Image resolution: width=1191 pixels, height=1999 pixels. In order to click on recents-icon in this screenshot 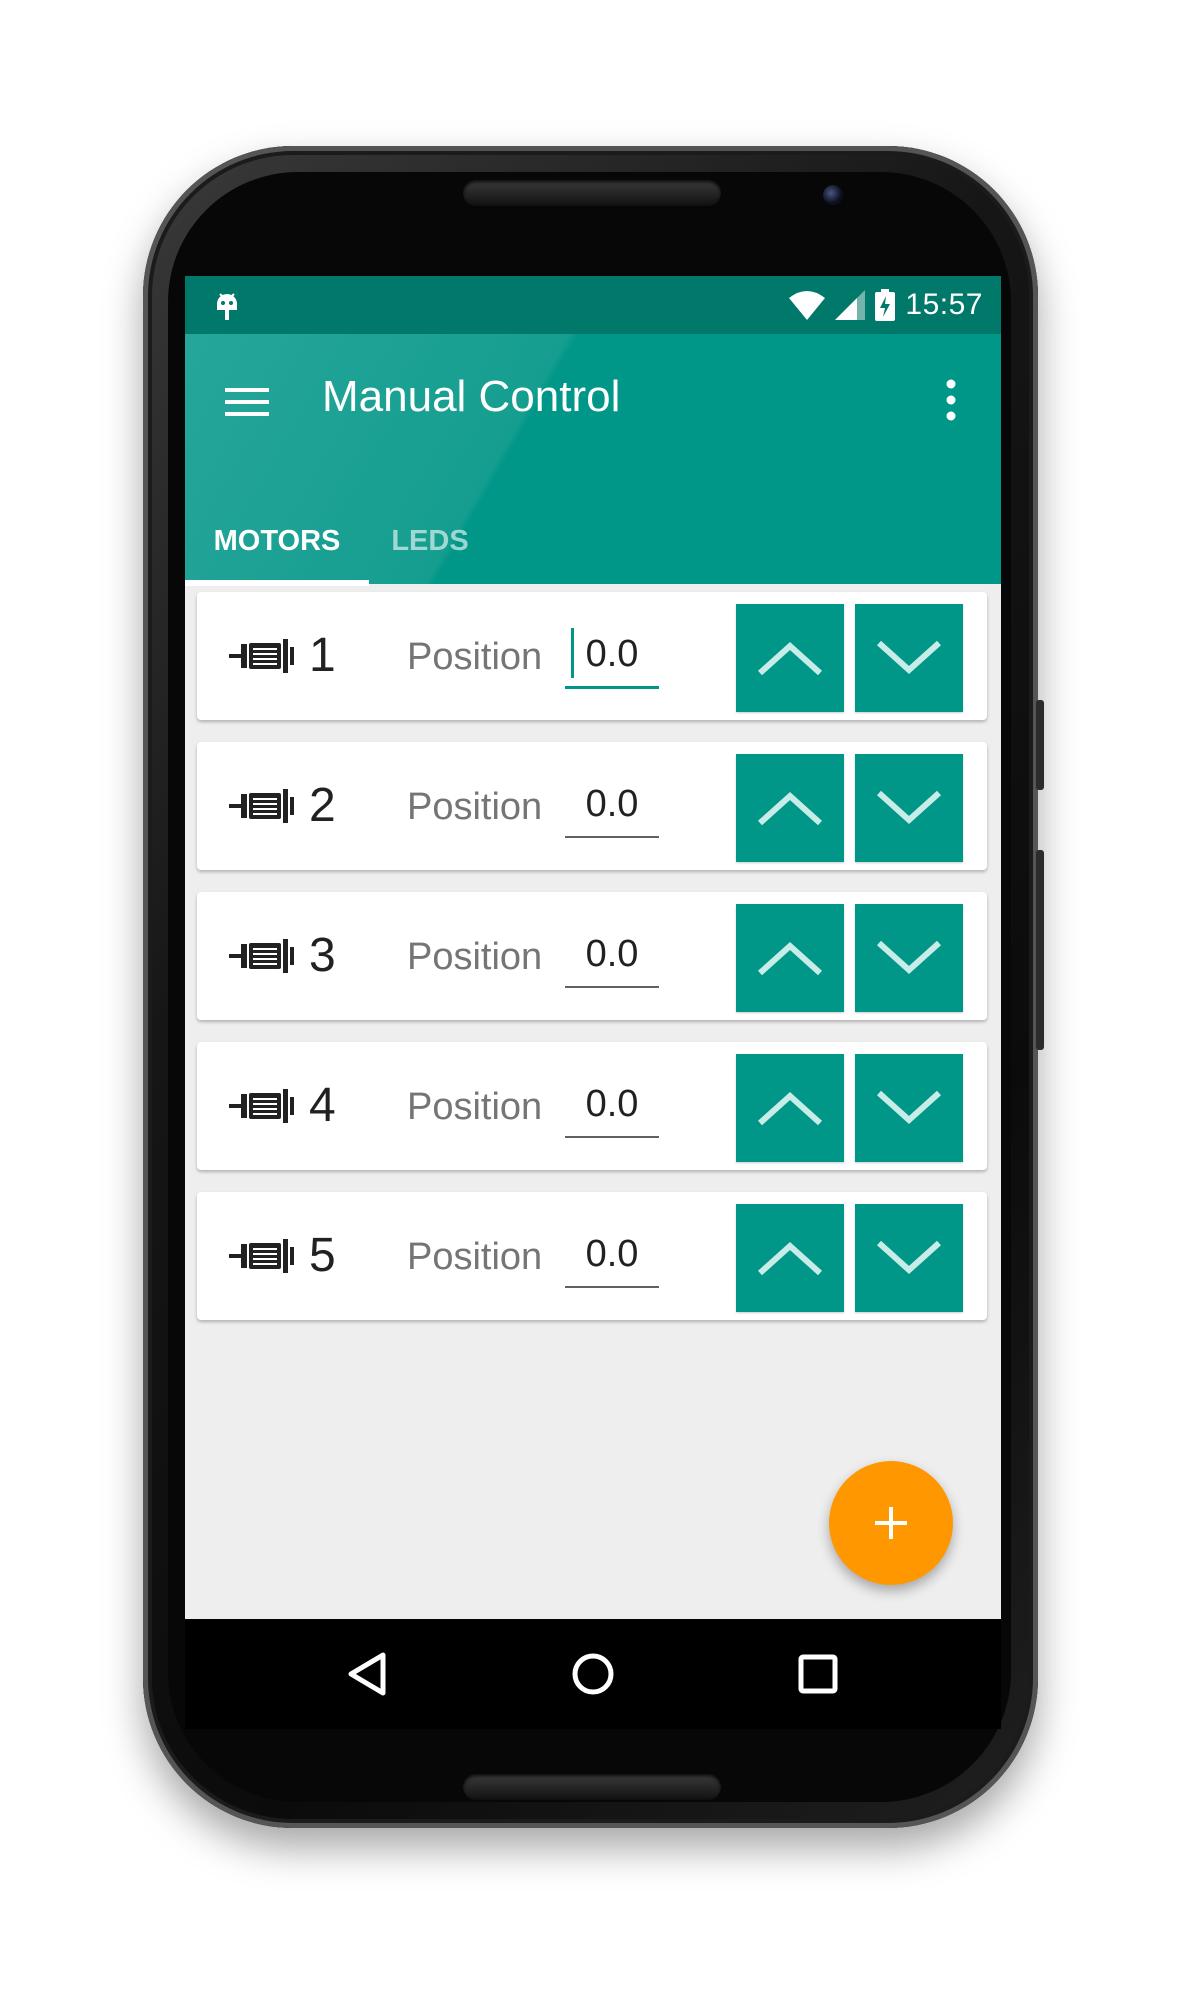, I will do `click(818, 1674)`.